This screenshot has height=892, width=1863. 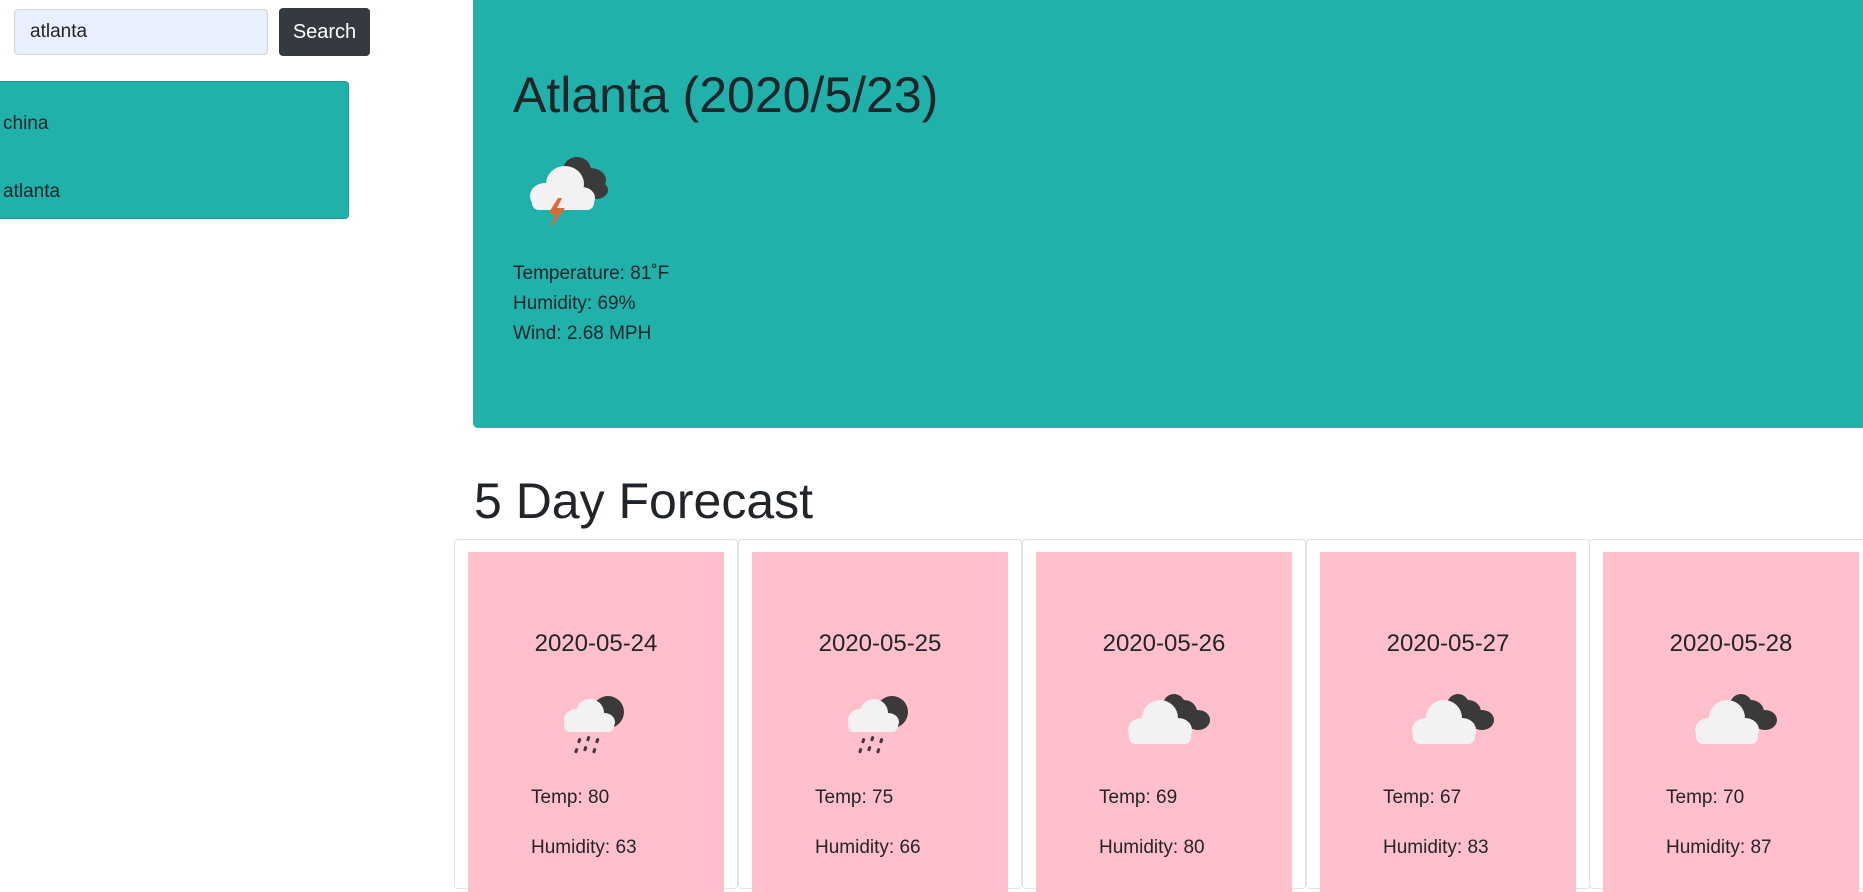 What do you see at coordinates (1436, 847) in the screenshot?
I see `forecast-humidity: Humidity: 83` at bounding box center [1436, 847].